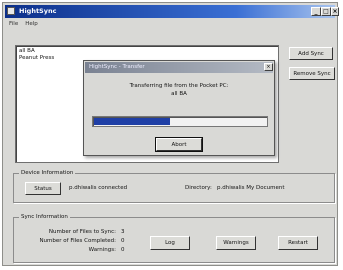 The width and height of the screenshot is (343, 270). I want to click on status-button: Status, so click(43, 188).